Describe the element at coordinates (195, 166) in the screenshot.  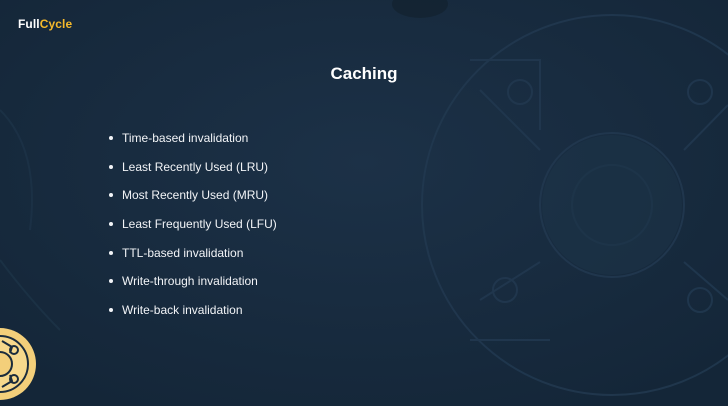
I see `list-item-label: Least Recently Used (LRU)` at that location.